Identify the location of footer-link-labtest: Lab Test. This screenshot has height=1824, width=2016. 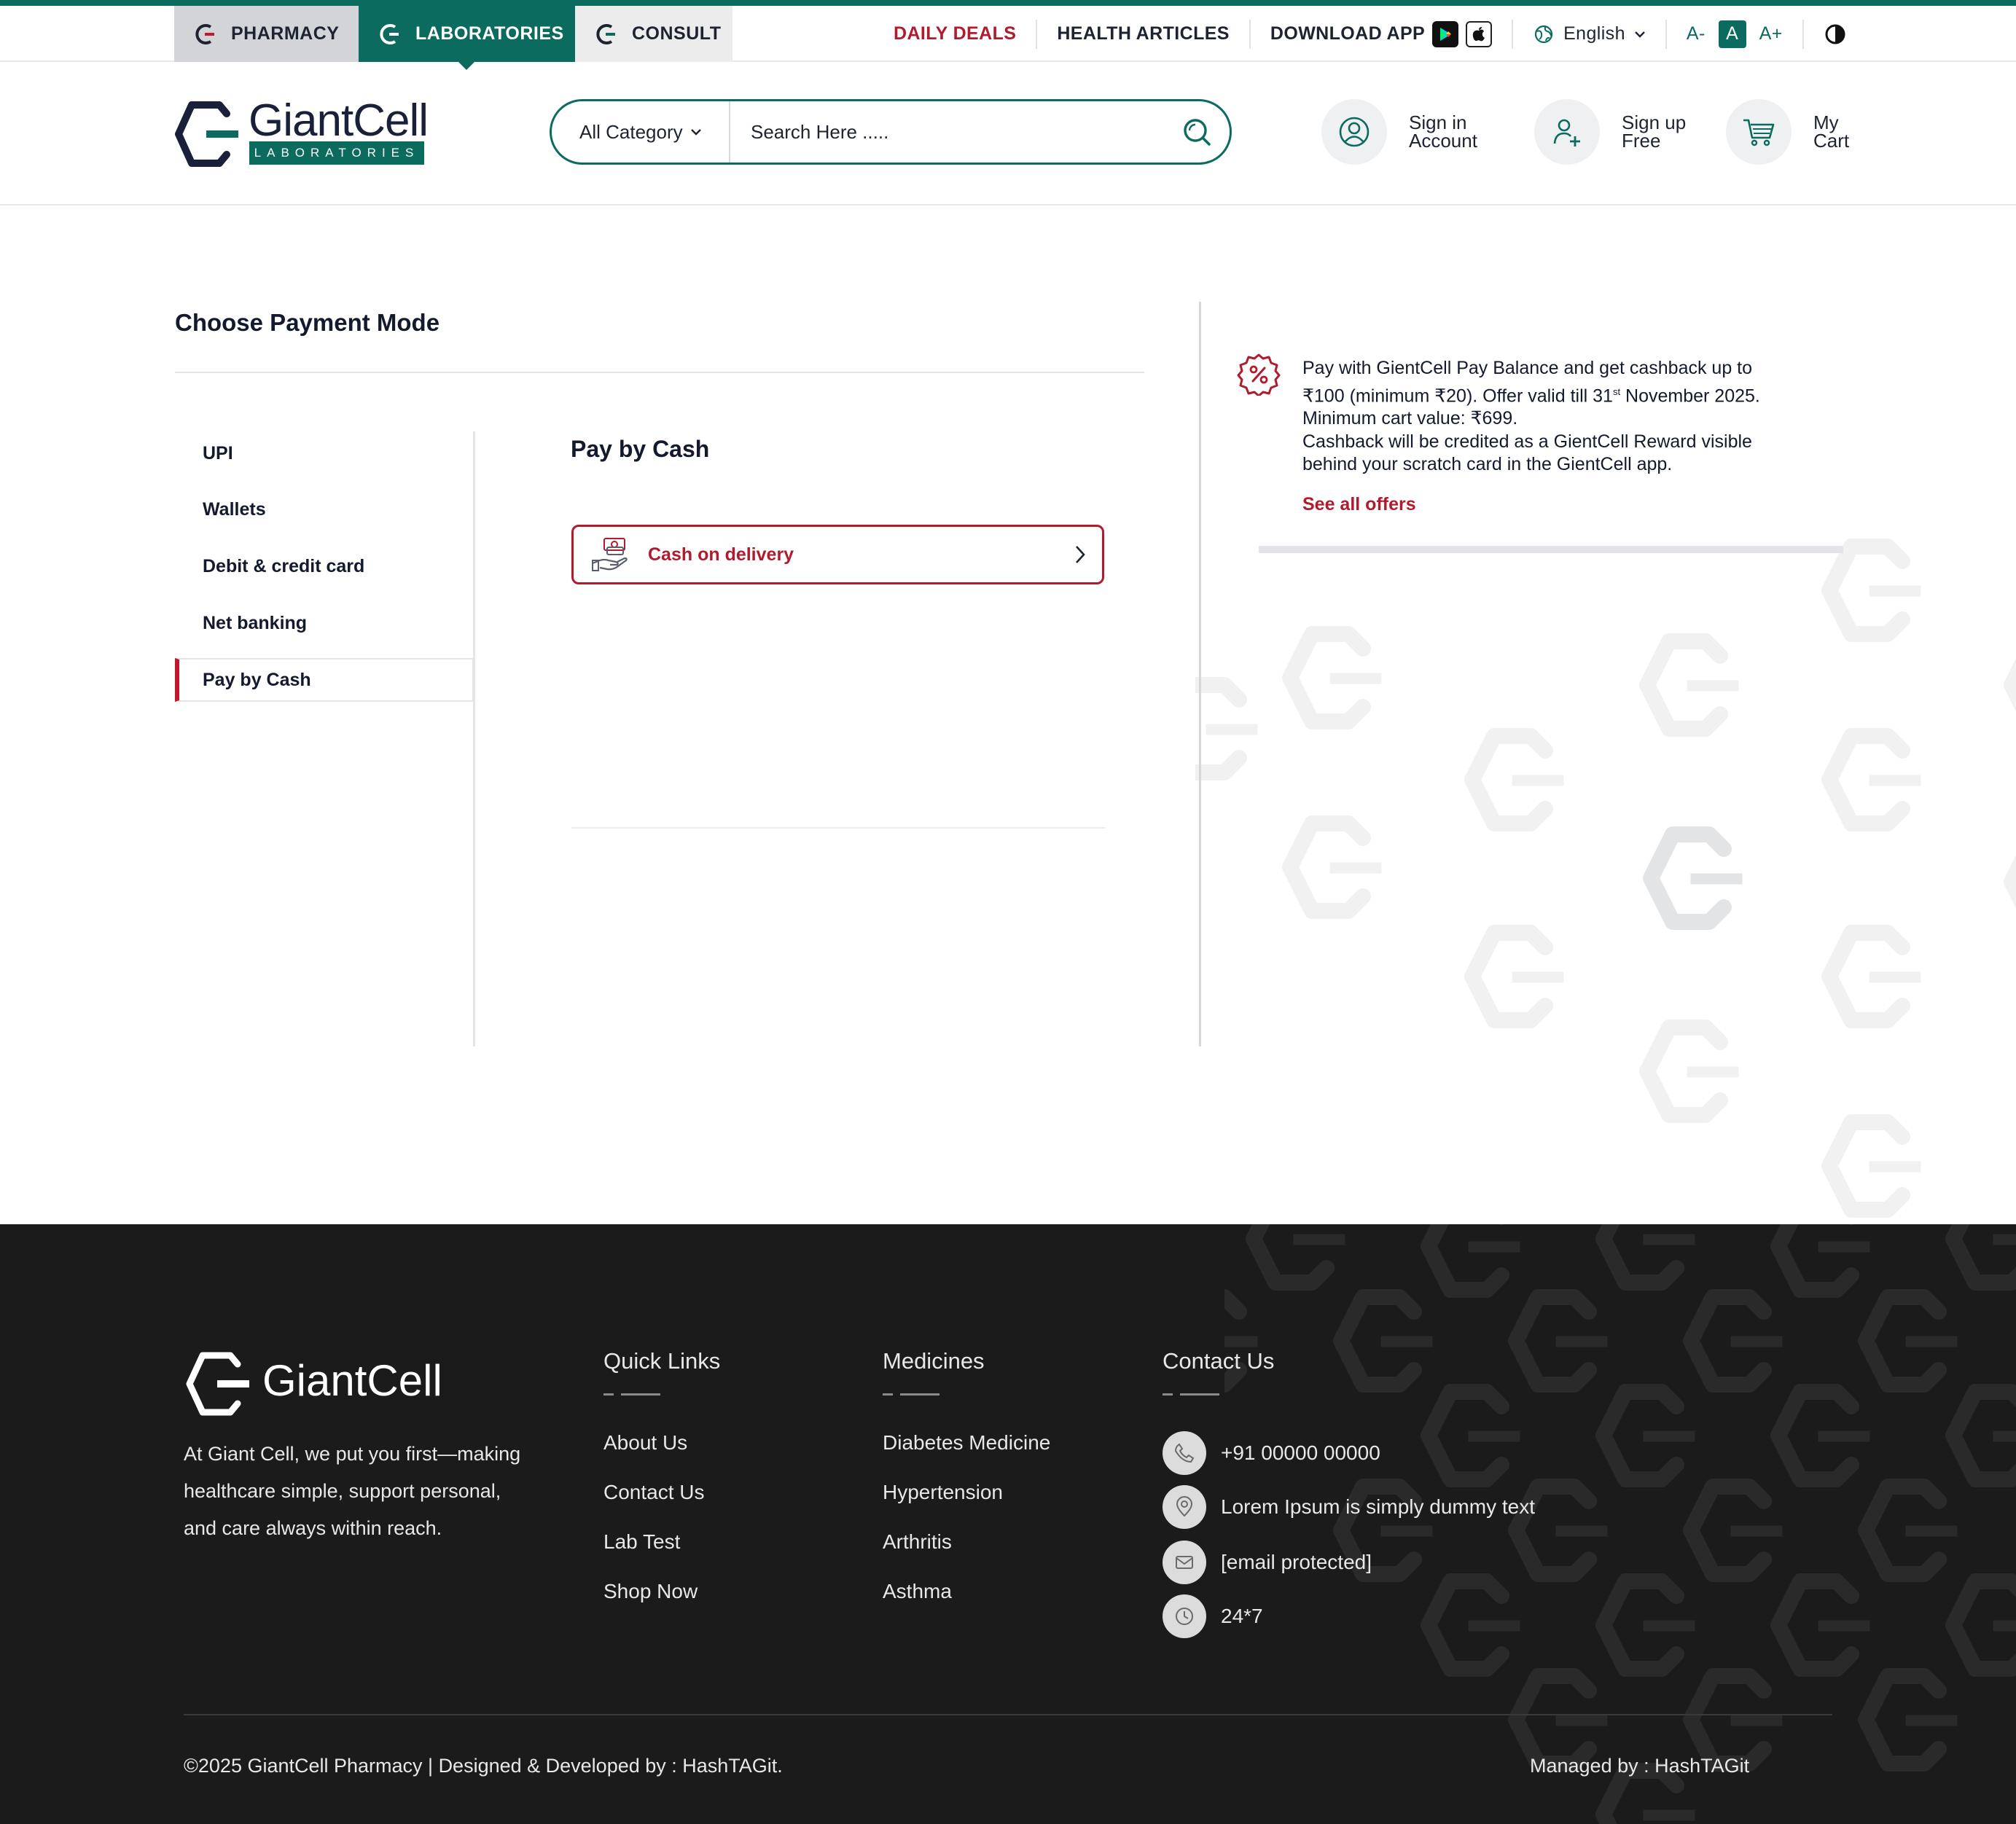
(642, 1542).